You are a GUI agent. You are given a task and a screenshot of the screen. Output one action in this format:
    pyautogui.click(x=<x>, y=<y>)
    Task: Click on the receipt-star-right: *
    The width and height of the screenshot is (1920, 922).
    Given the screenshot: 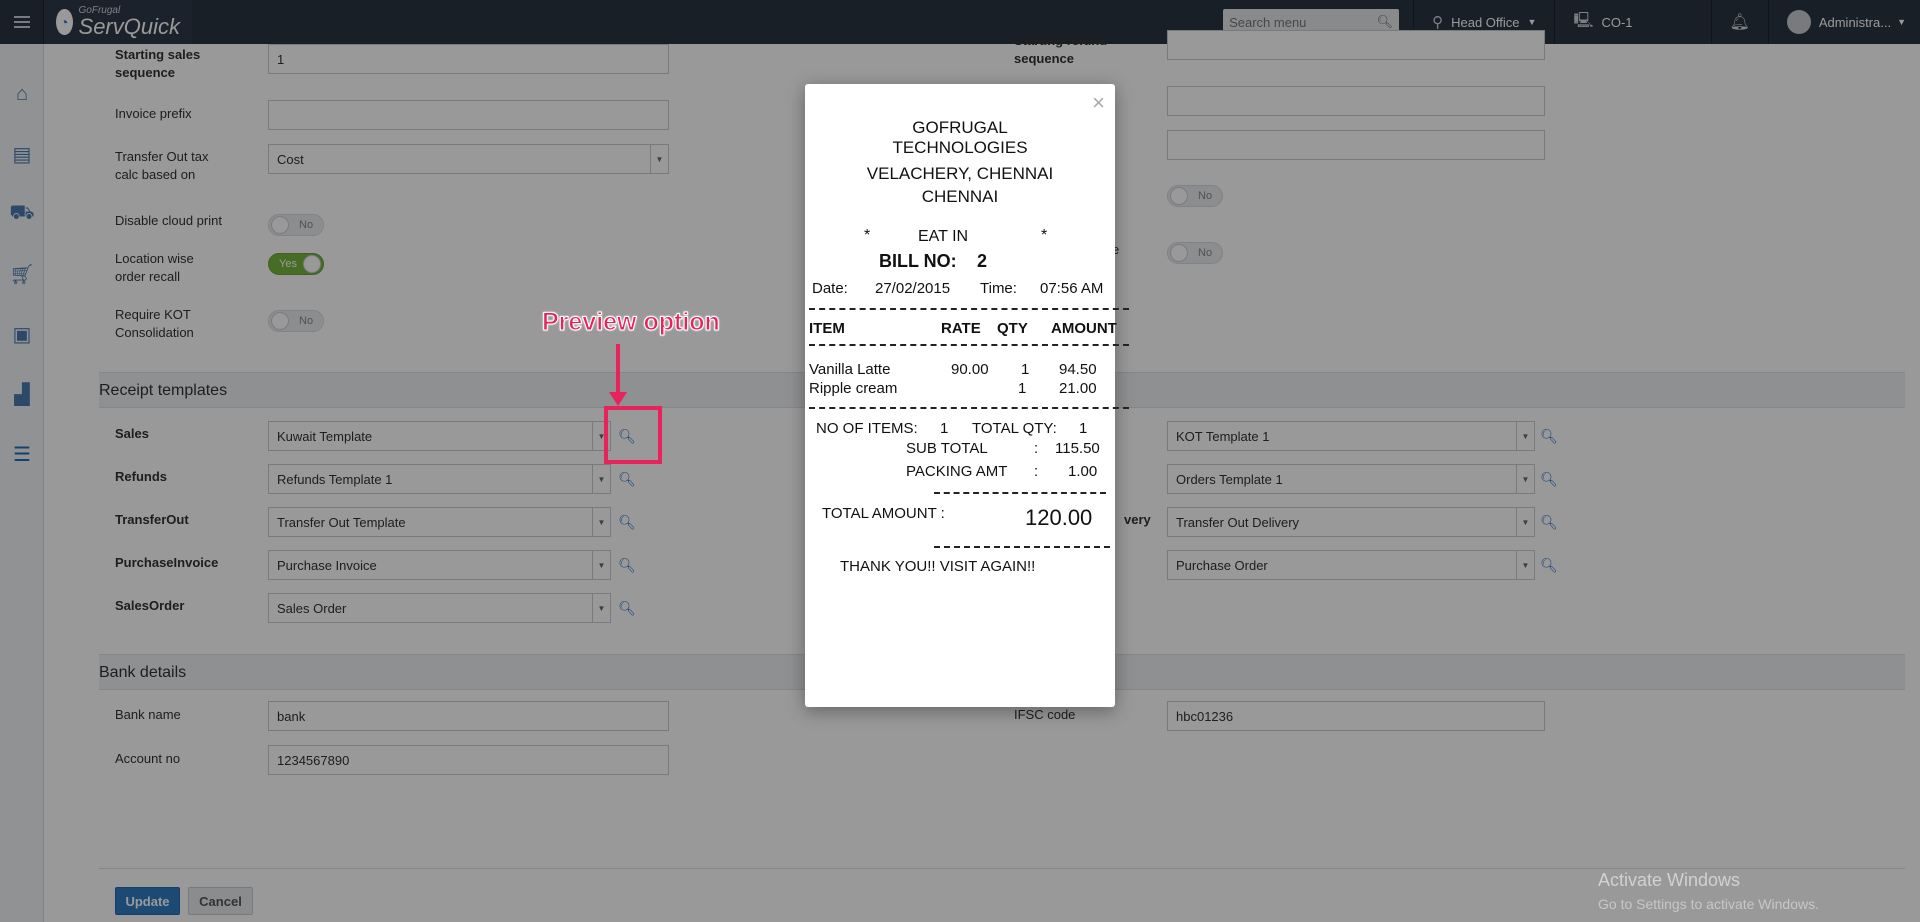 What is the action you would take?
    pyautogui.click(x=1044, y=235)
    